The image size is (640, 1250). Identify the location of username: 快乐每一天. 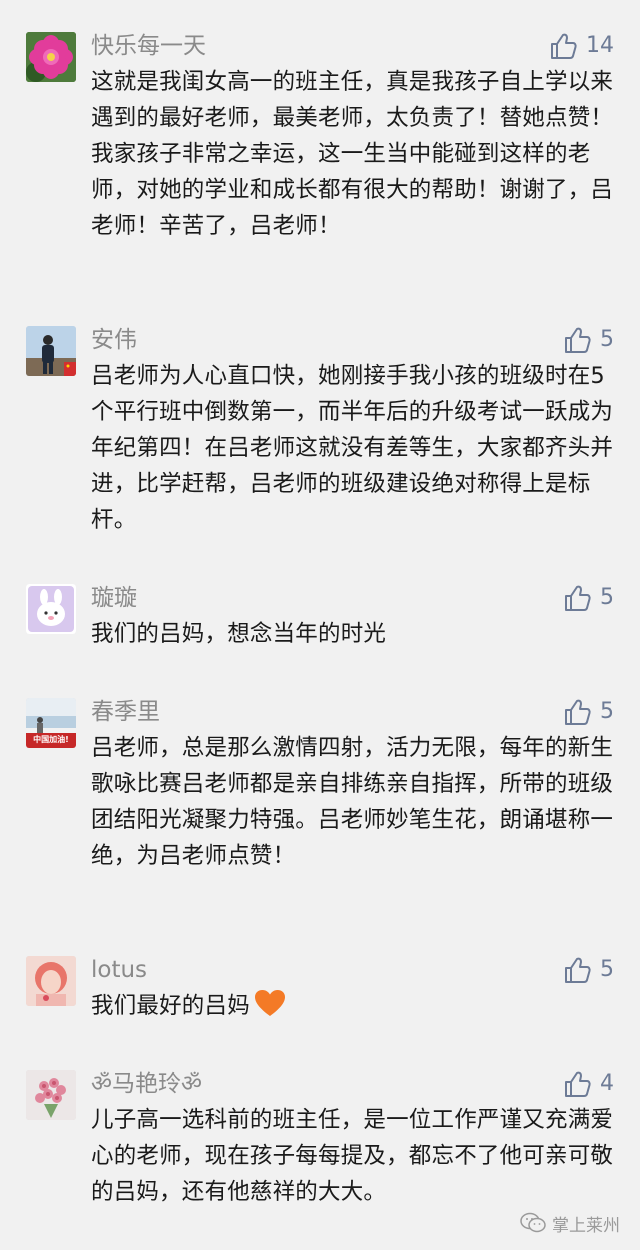
(148, 46).